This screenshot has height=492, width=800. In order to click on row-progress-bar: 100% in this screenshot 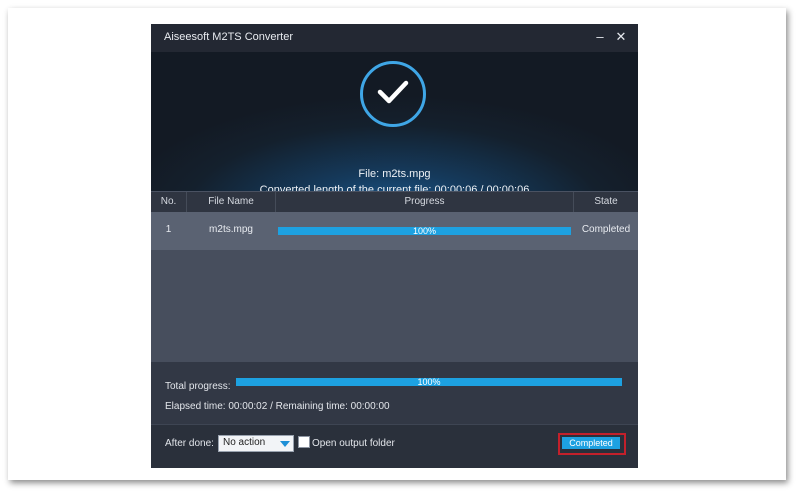, I will do `click(424, 231)`.